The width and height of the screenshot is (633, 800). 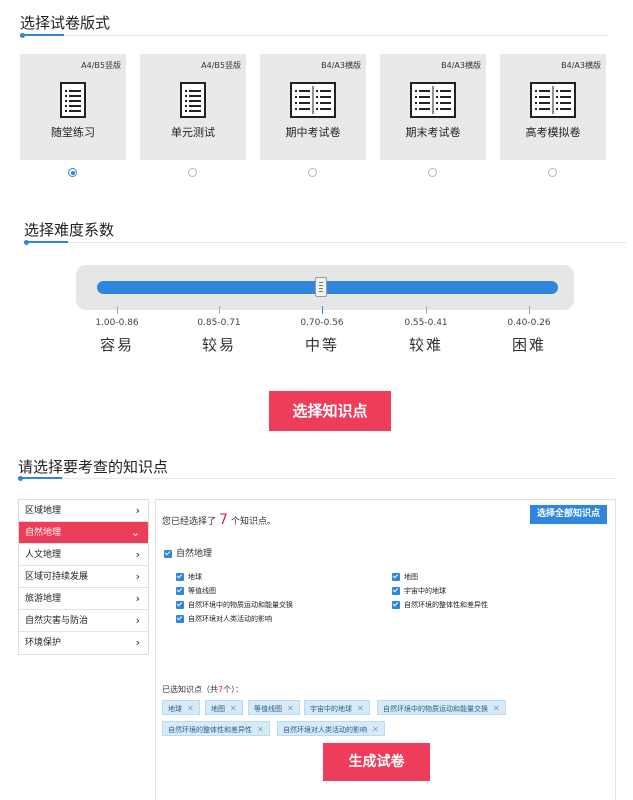 What do you see at coordinates (321, 287) in the screenshot?
I see `slider-handle` at bounding box center [321, 287].